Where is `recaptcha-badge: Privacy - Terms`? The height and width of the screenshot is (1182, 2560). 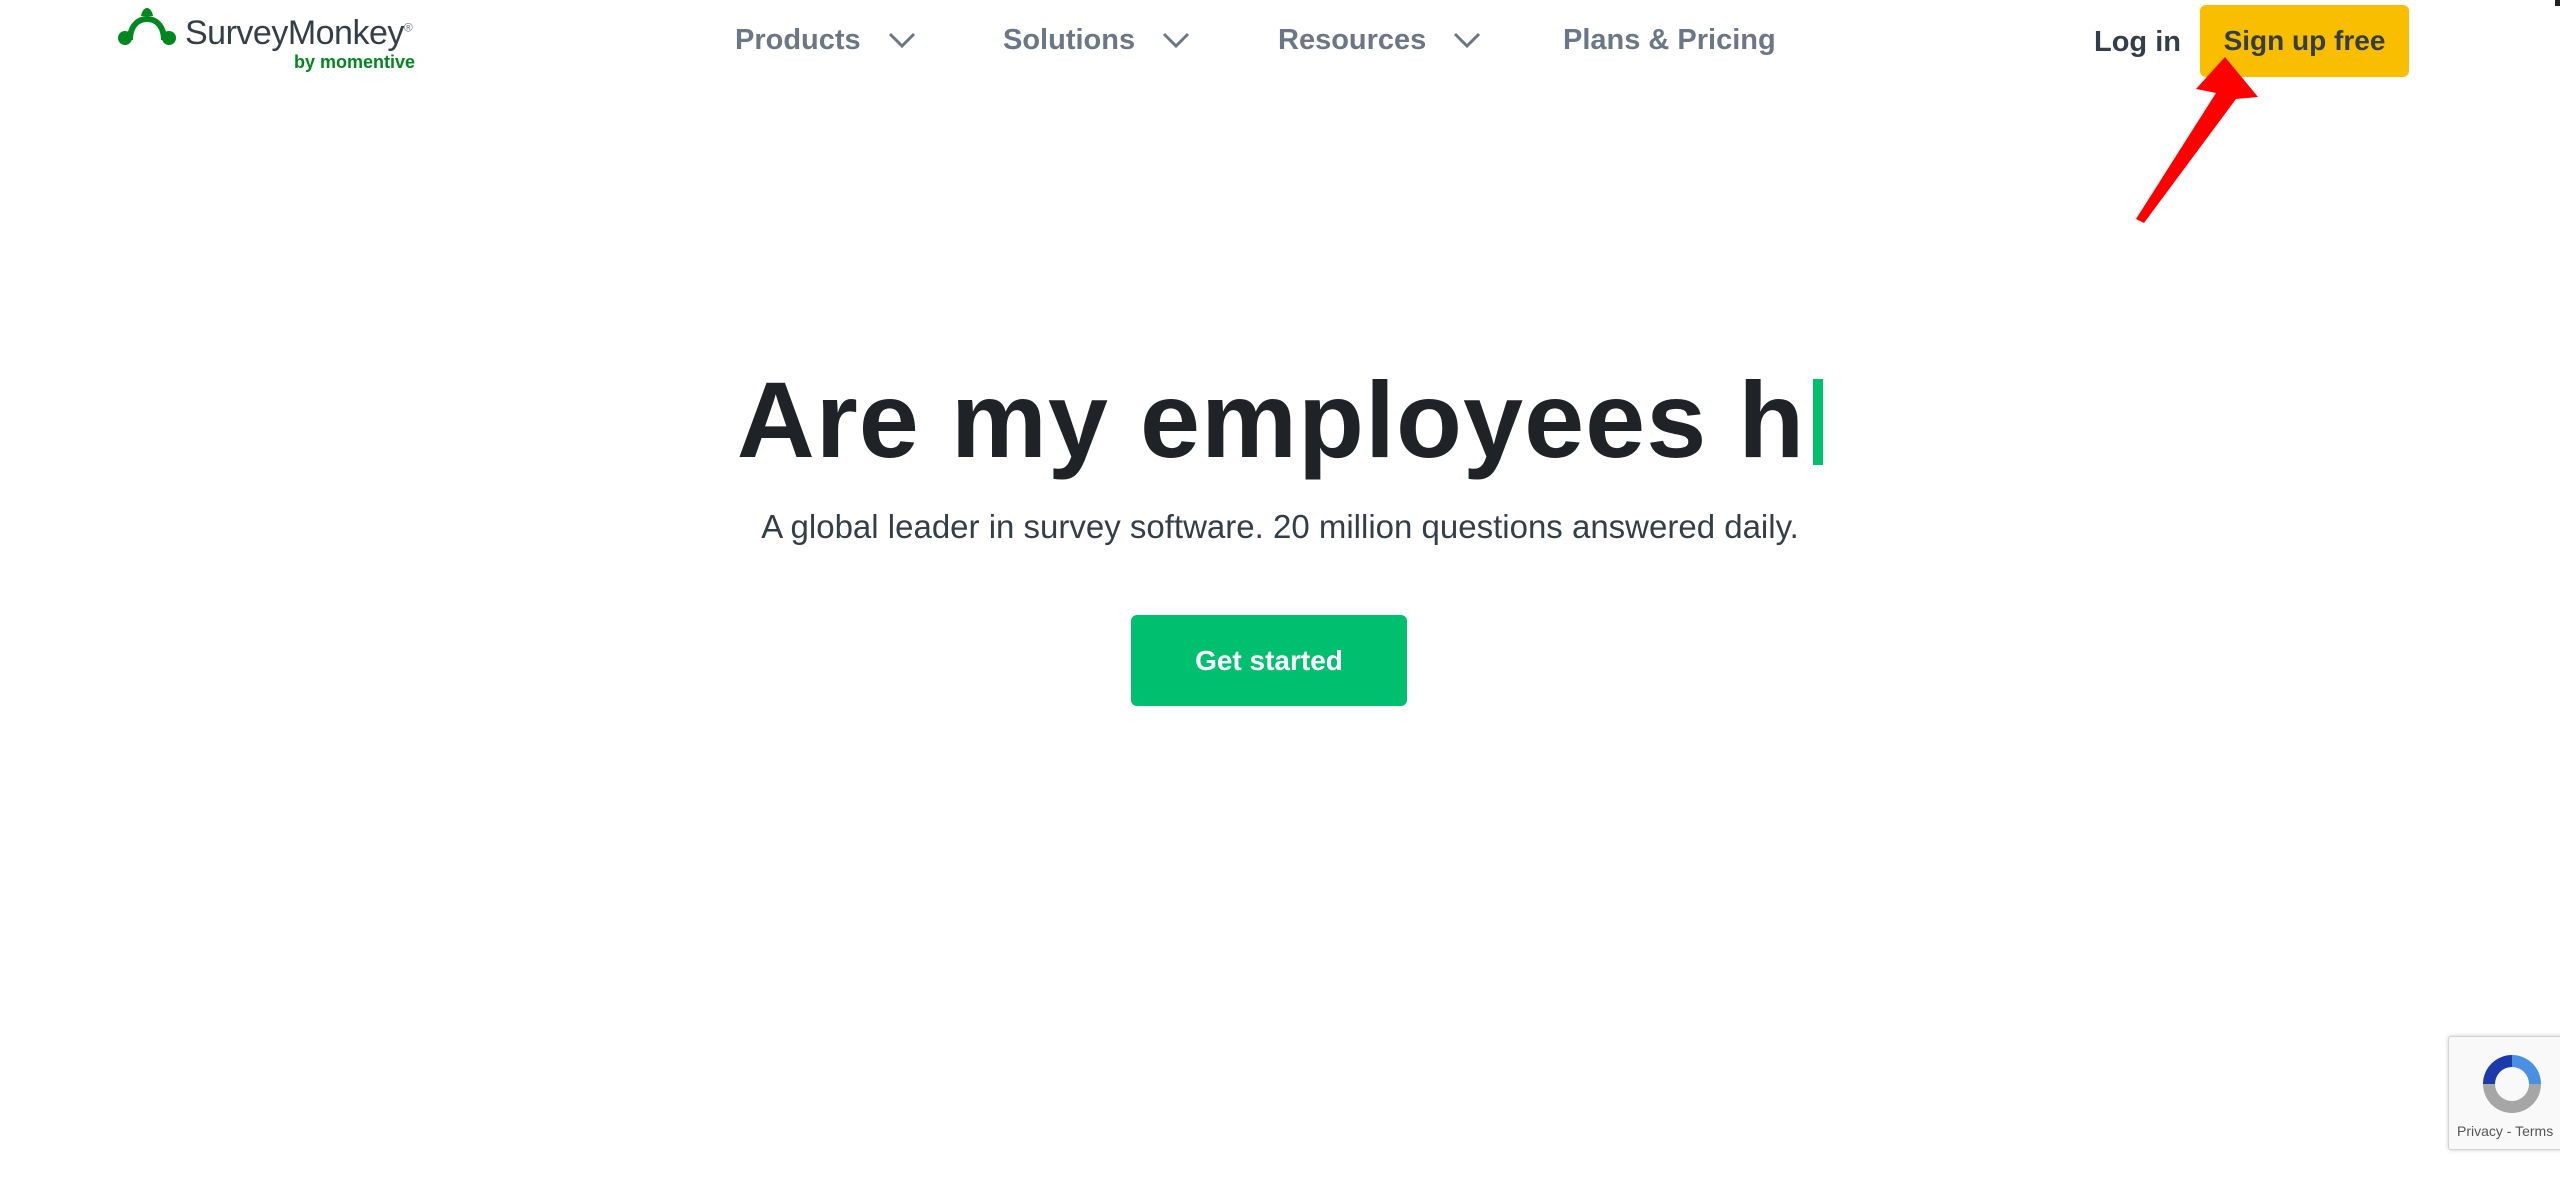 recaptcha-badge: Privacy - Terms is located at coordinates (2504, 1093).